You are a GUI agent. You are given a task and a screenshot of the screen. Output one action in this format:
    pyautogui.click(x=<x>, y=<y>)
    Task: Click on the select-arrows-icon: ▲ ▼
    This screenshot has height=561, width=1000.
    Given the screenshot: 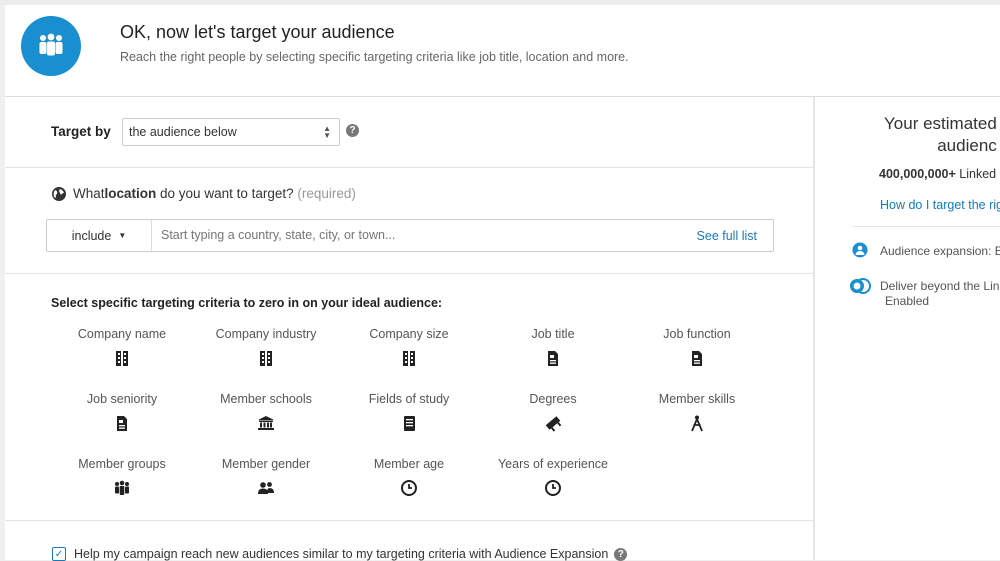 What is the action you would take?
    pyautogui.click(x=327, y=132)
    